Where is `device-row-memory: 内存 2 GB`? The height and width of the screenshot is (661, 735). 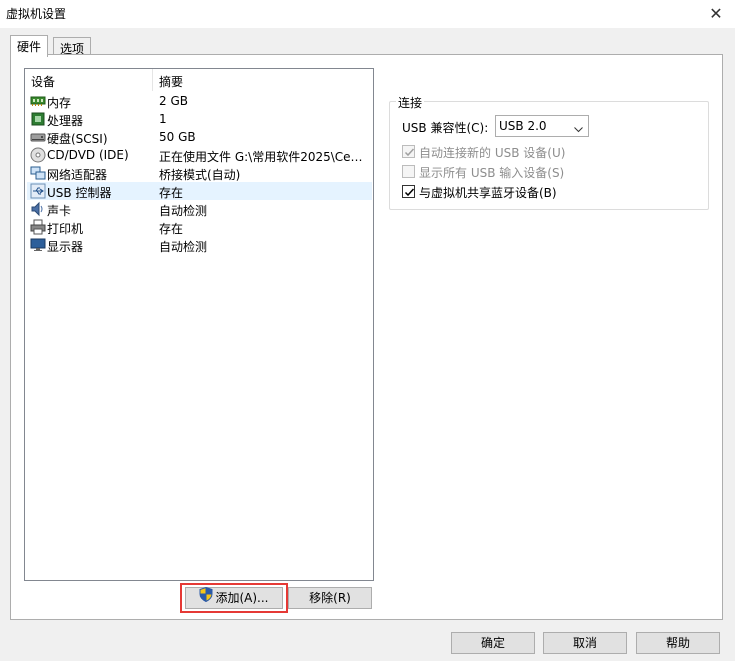 device-row-memory: 内存 2 GB is located at coordinates (199, 101).